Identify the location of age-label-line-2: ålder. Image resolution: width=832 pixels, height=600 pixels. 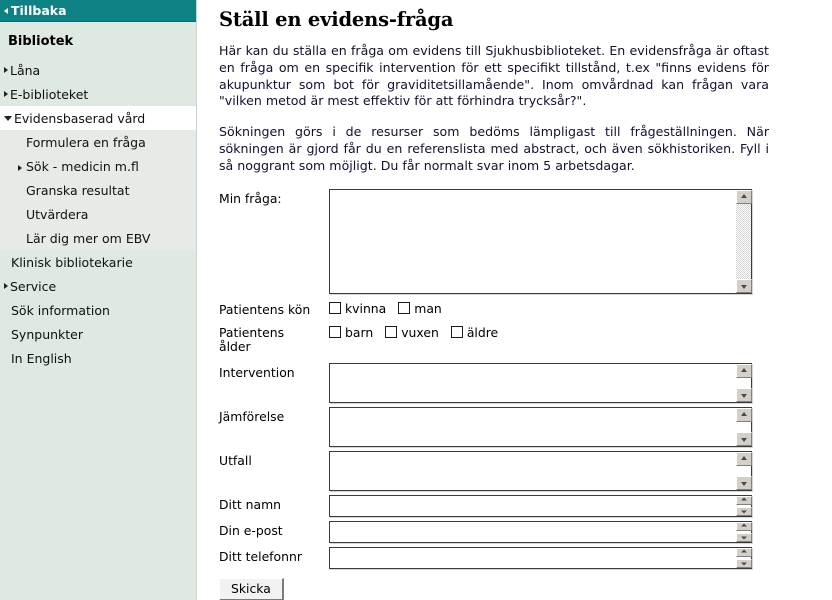
(235, 346).